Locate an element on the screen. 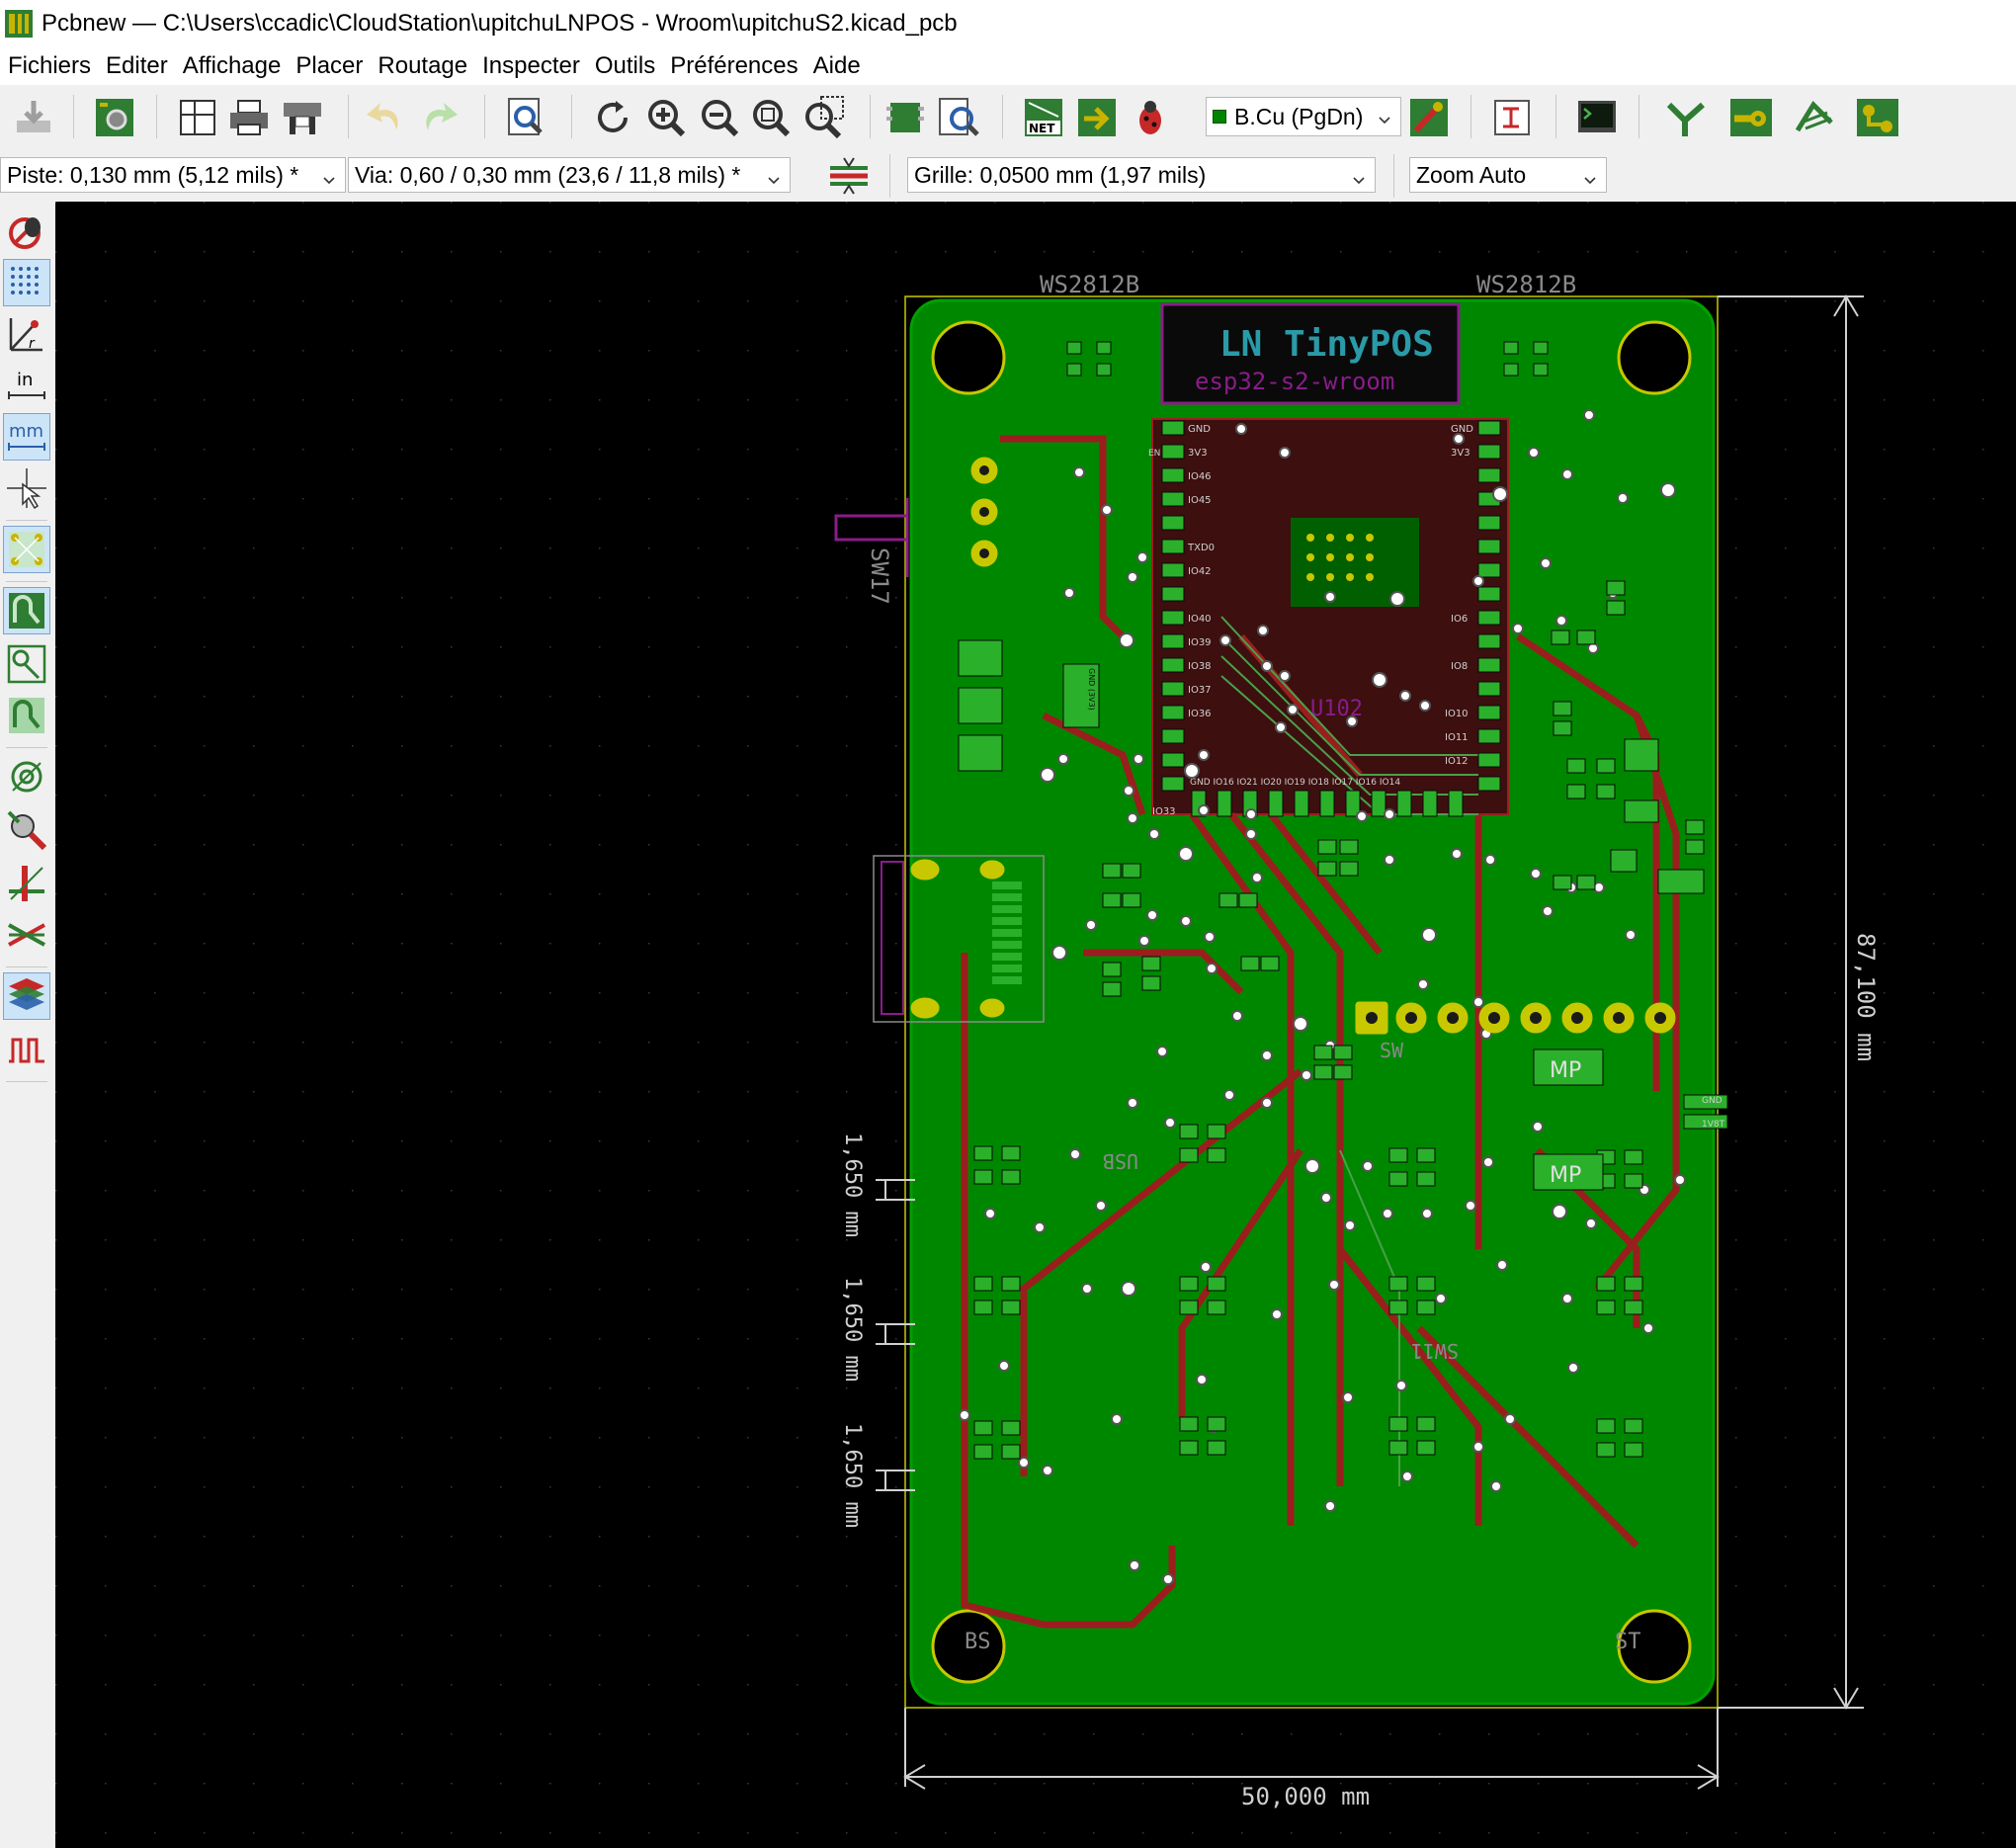 Image resolution: width=2016 pixels, height=1848 pixels. save-button is located at coordinates (33, 117).